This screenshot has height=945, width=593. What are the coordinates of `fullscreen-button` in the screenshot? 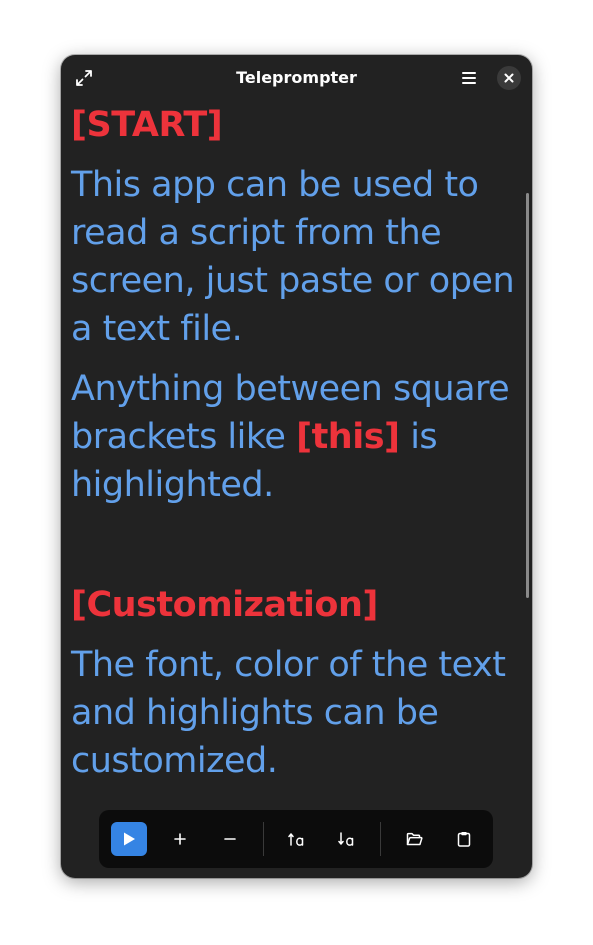 It's located at (84, 78).